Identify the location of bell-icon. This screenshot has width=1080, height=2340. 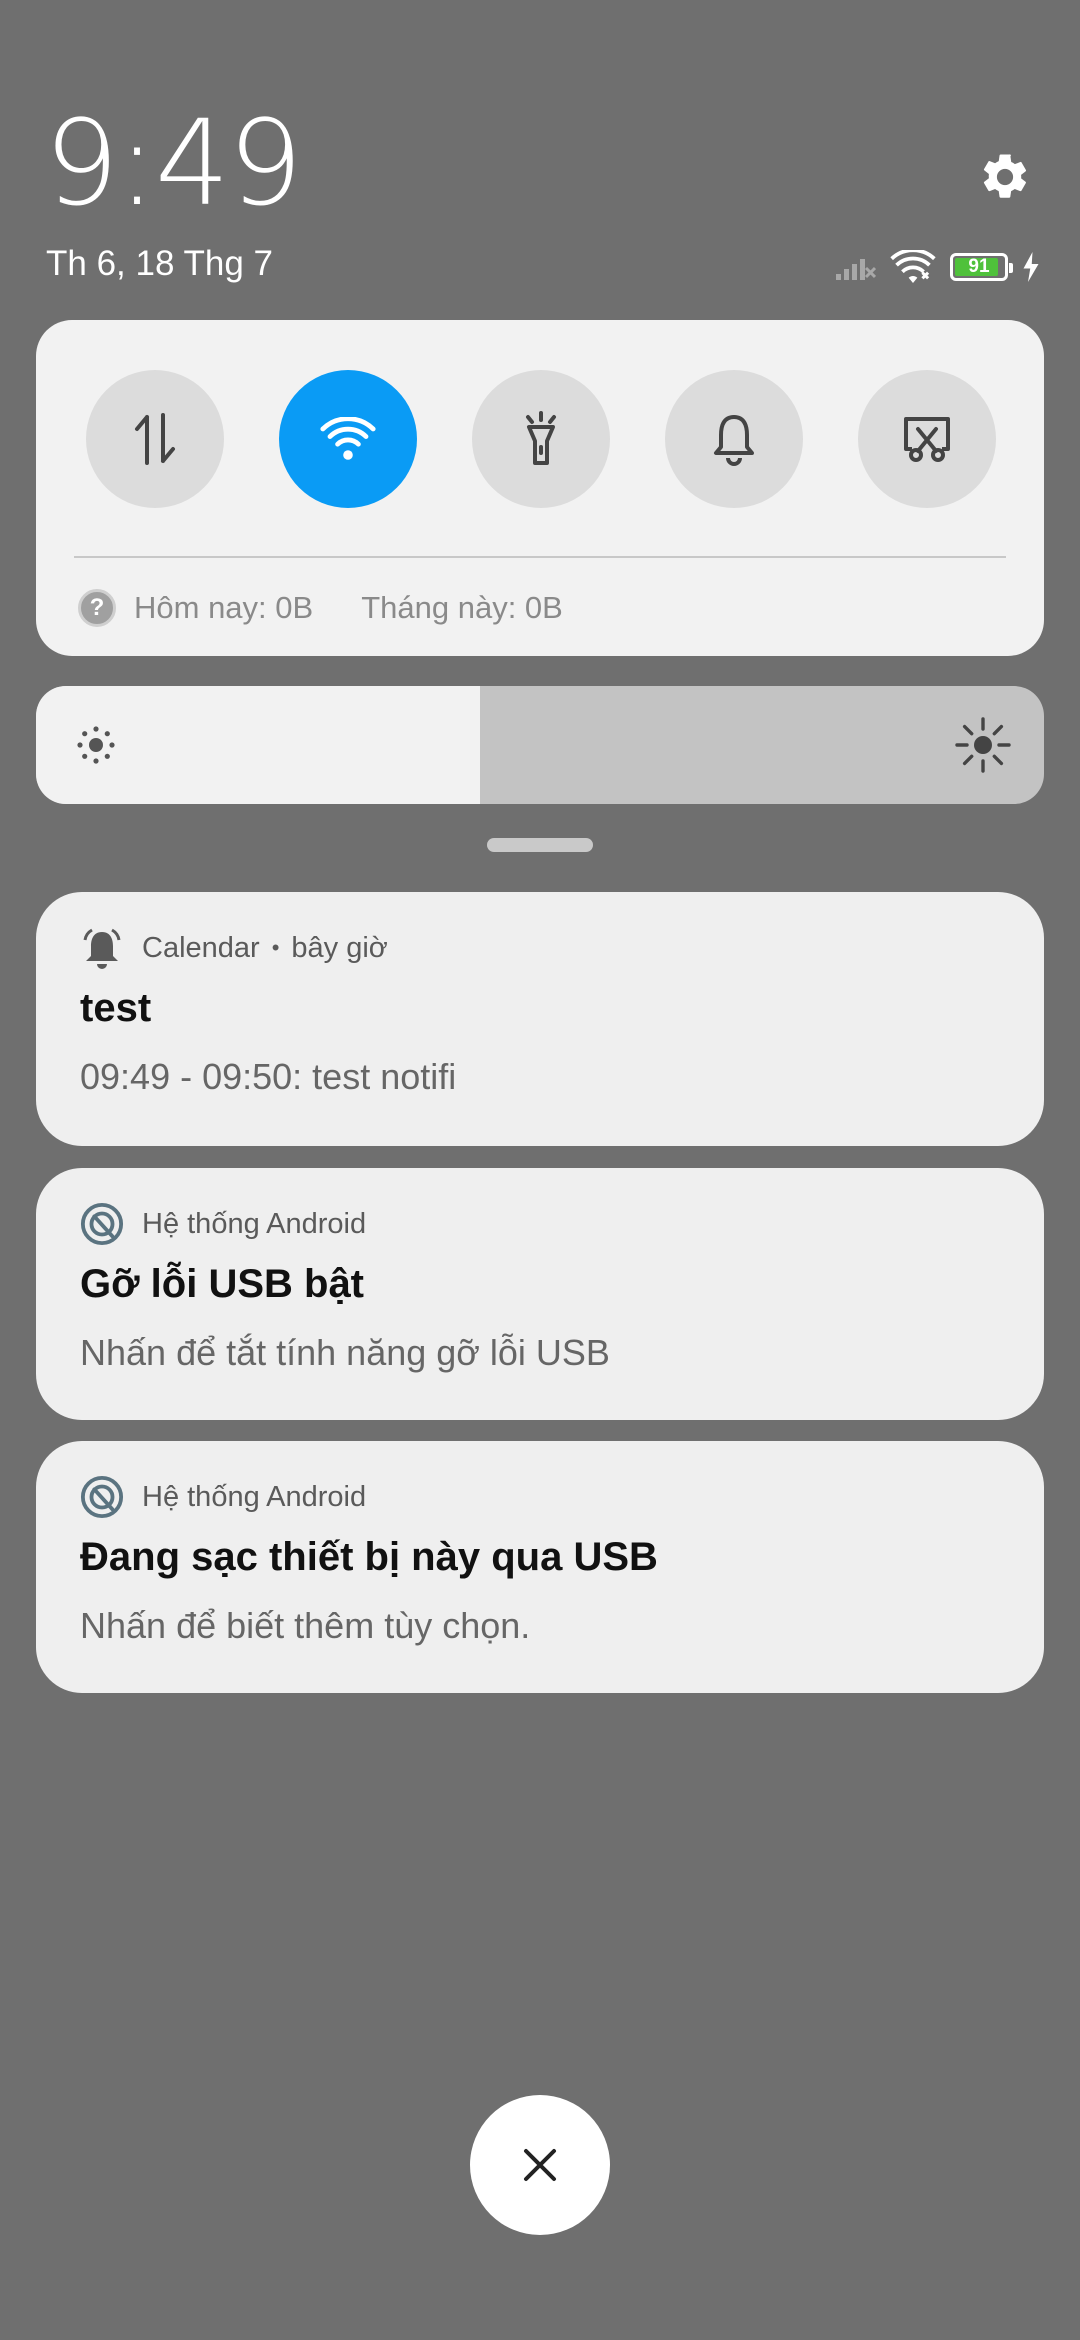
(734, 440).